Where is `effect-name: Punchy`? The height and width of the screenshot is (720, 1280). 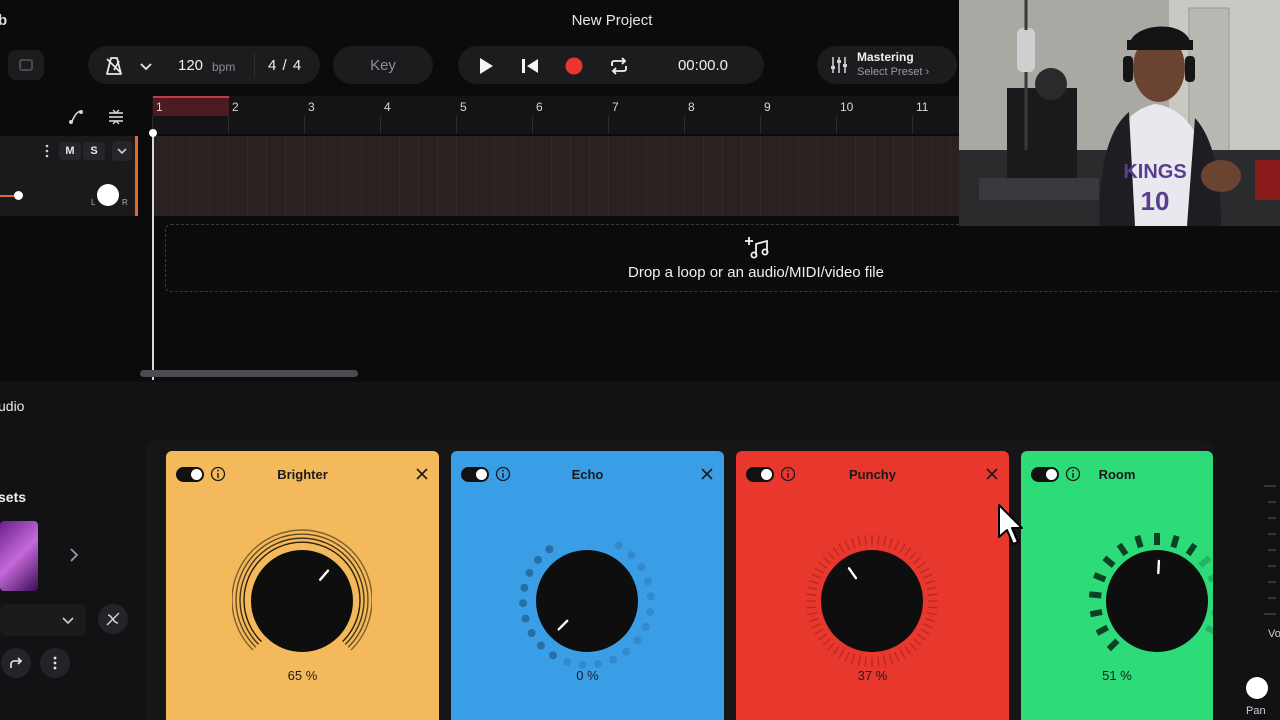 effect-name: Punchy is located at coordinates (872, 474).